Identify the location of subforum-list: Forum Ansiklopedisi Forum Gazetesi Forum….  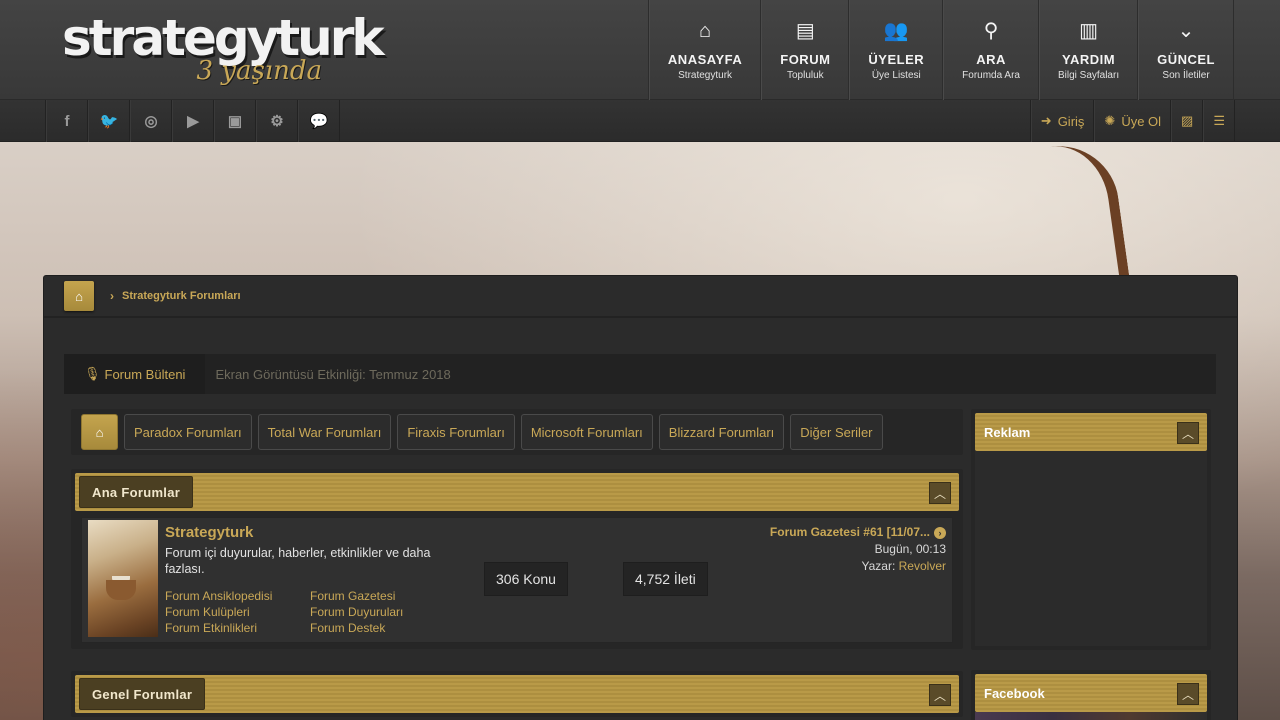
(310, 612).